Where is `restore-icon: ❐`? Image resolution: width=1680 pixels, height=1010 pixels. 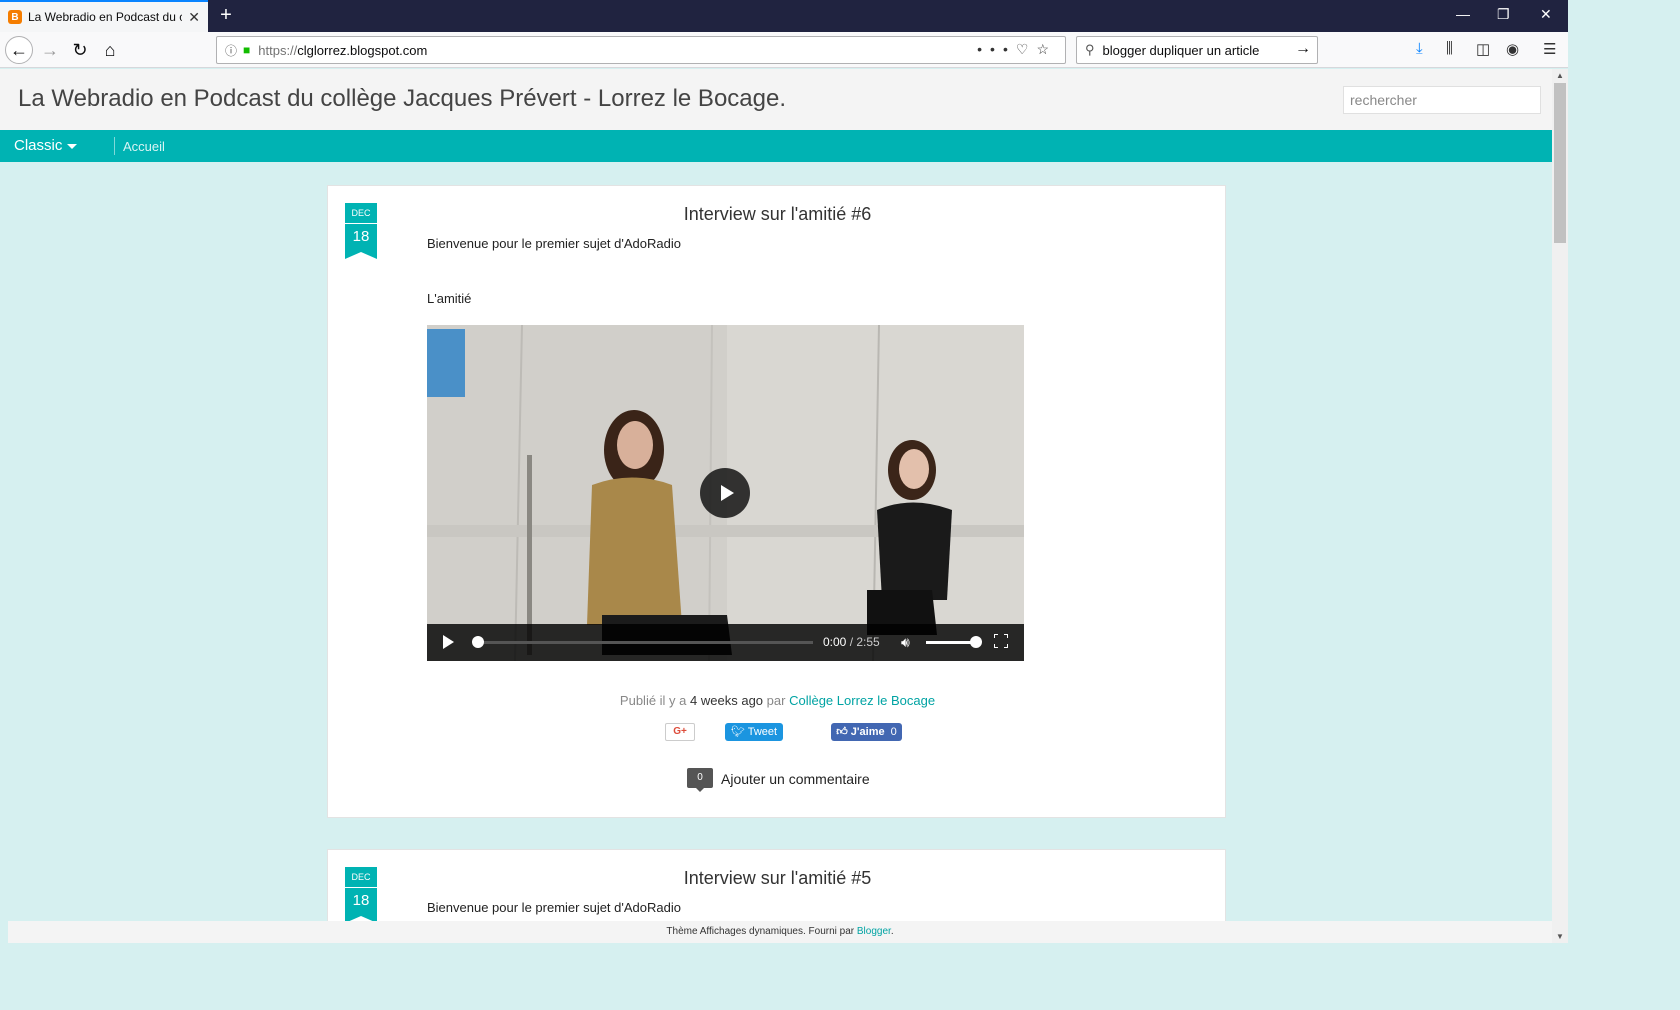 restore-icon: ❐ is located at coordinates (1503, 14).